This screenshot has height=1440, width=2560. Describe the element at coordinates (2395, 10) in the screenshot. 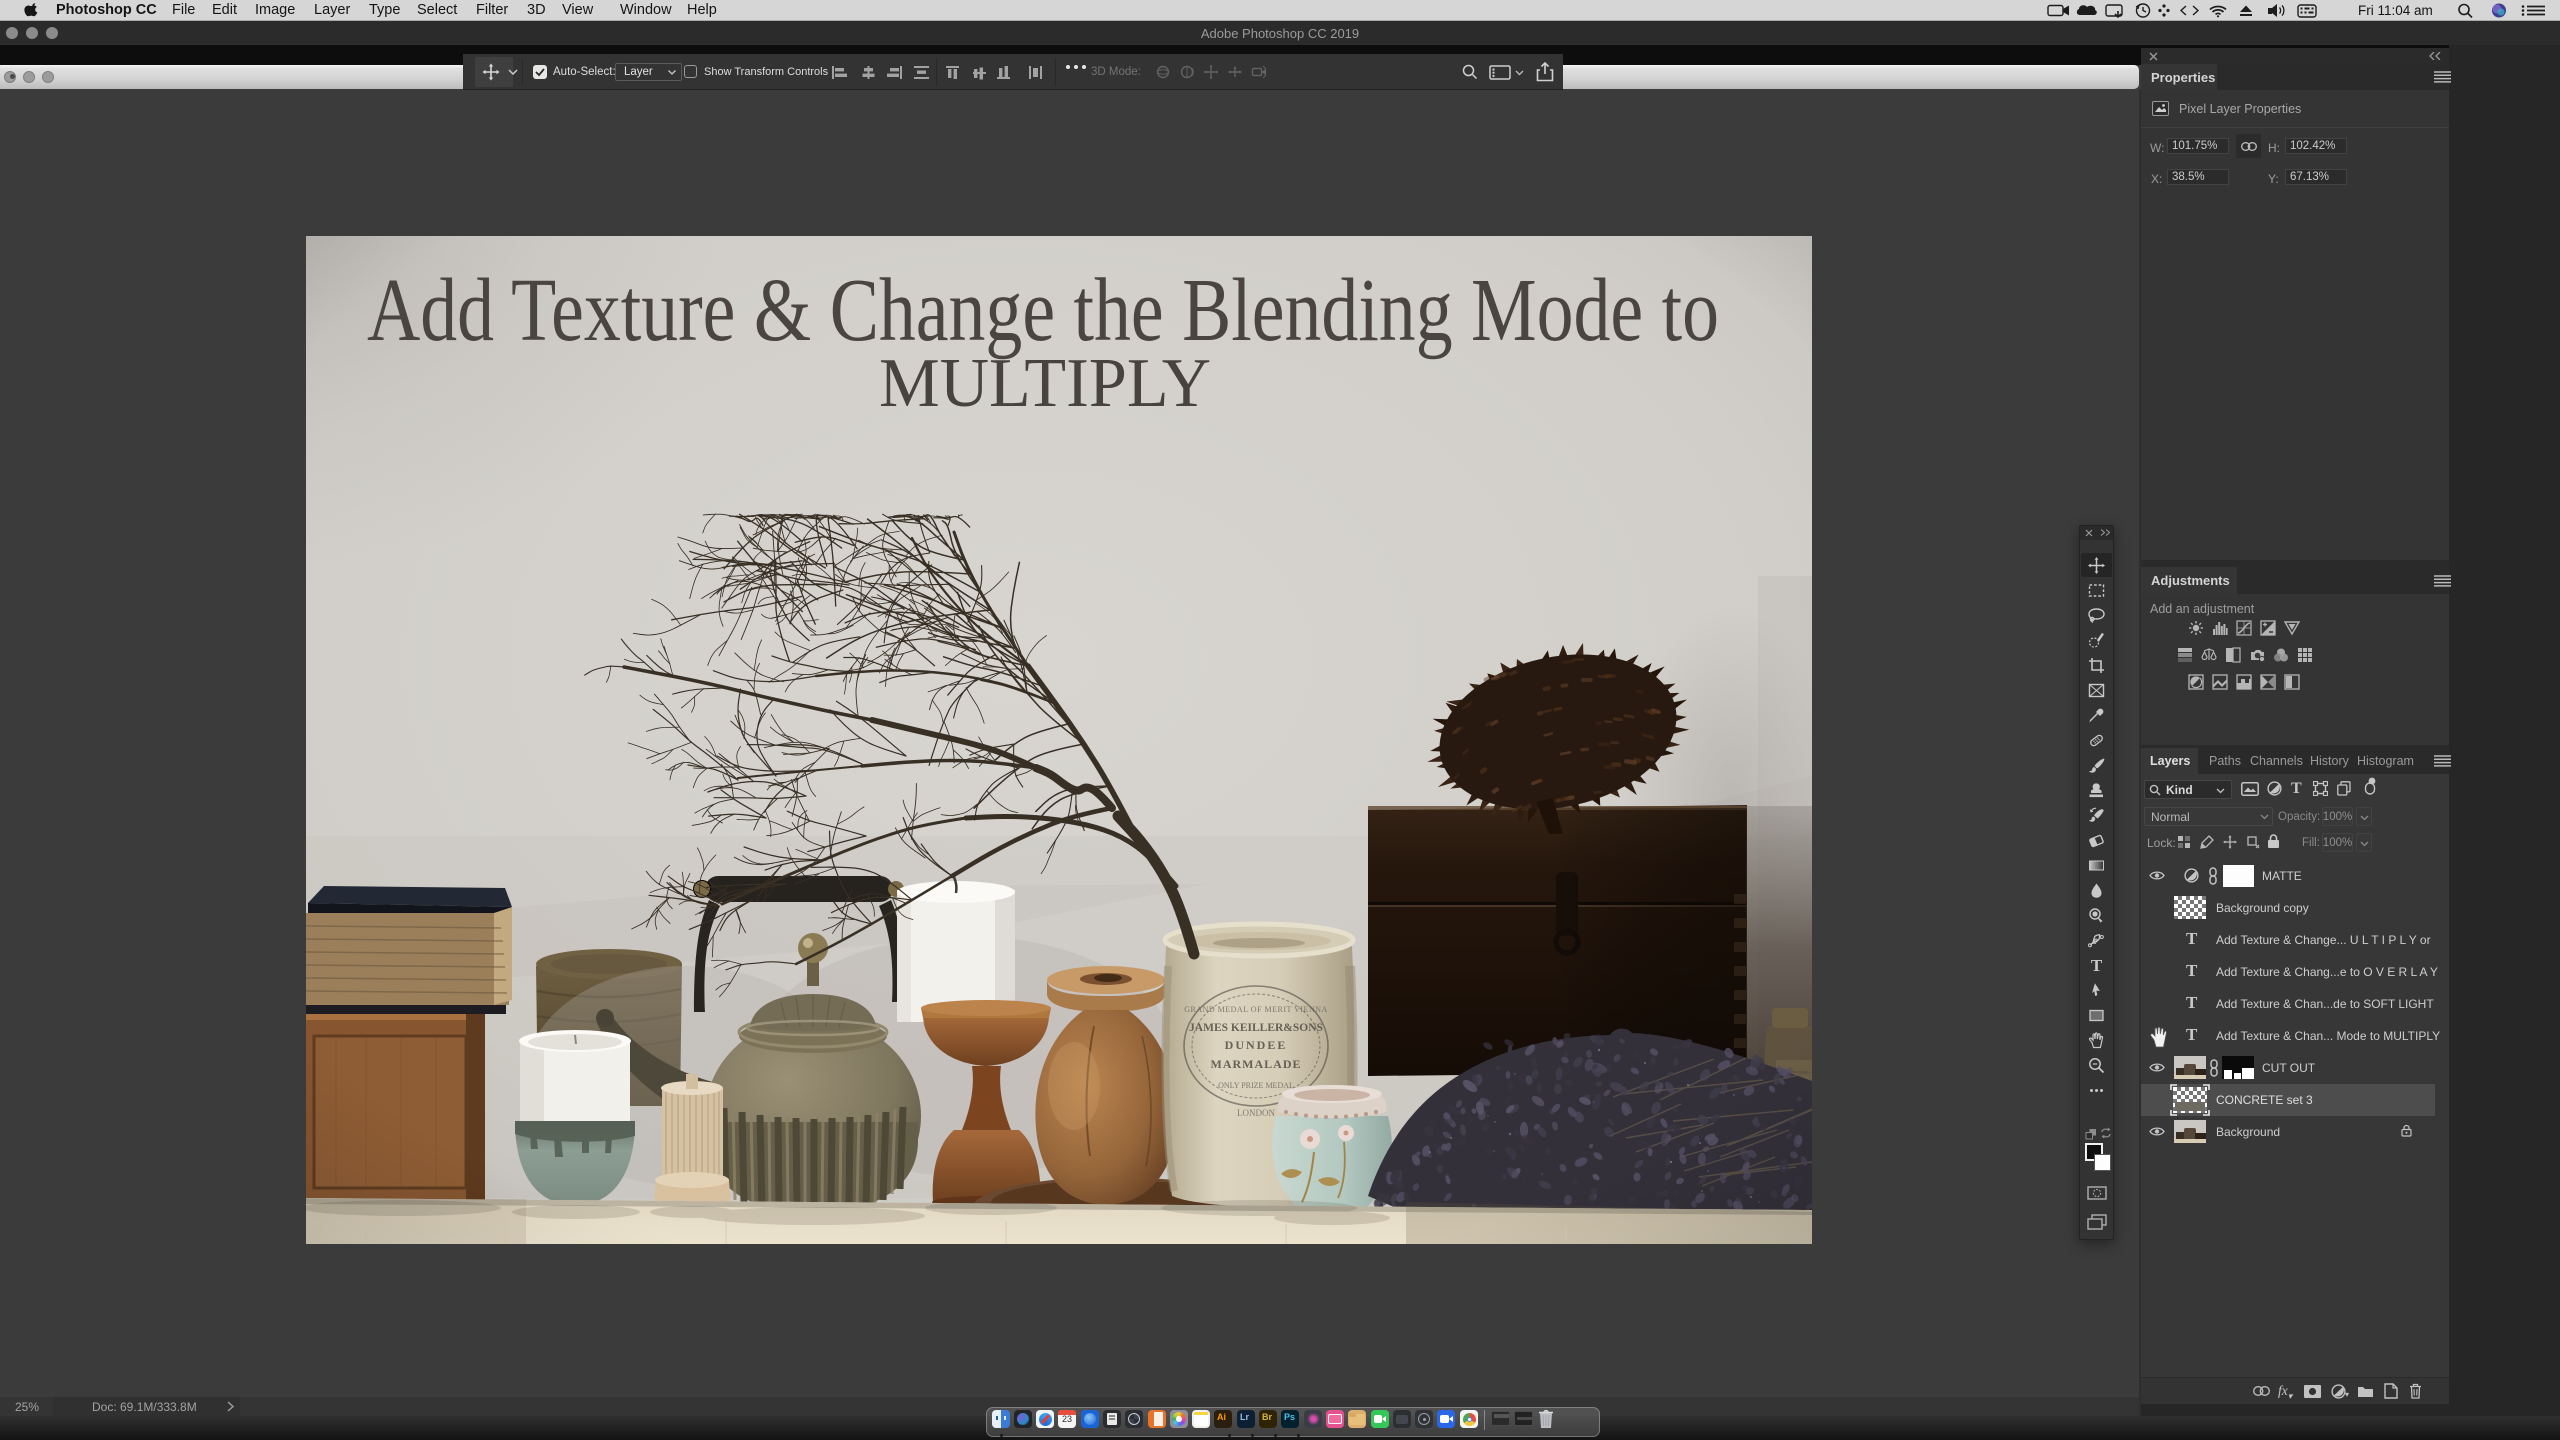

I see `svg-text: Fri 11:04 am` at that location.